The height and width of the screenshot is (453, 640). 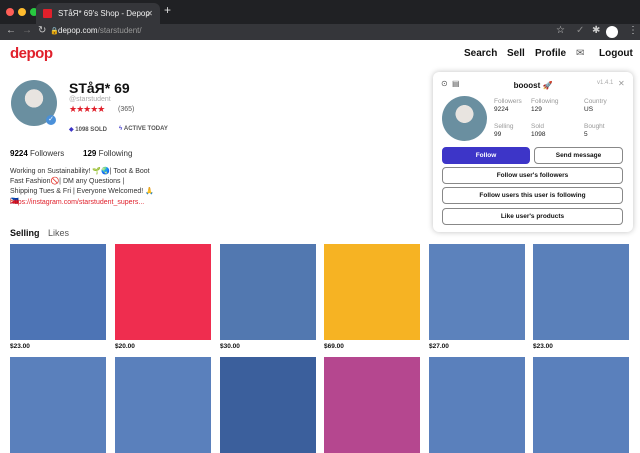 I want to click on product-card: $30.00, so click(x=268, y=297).